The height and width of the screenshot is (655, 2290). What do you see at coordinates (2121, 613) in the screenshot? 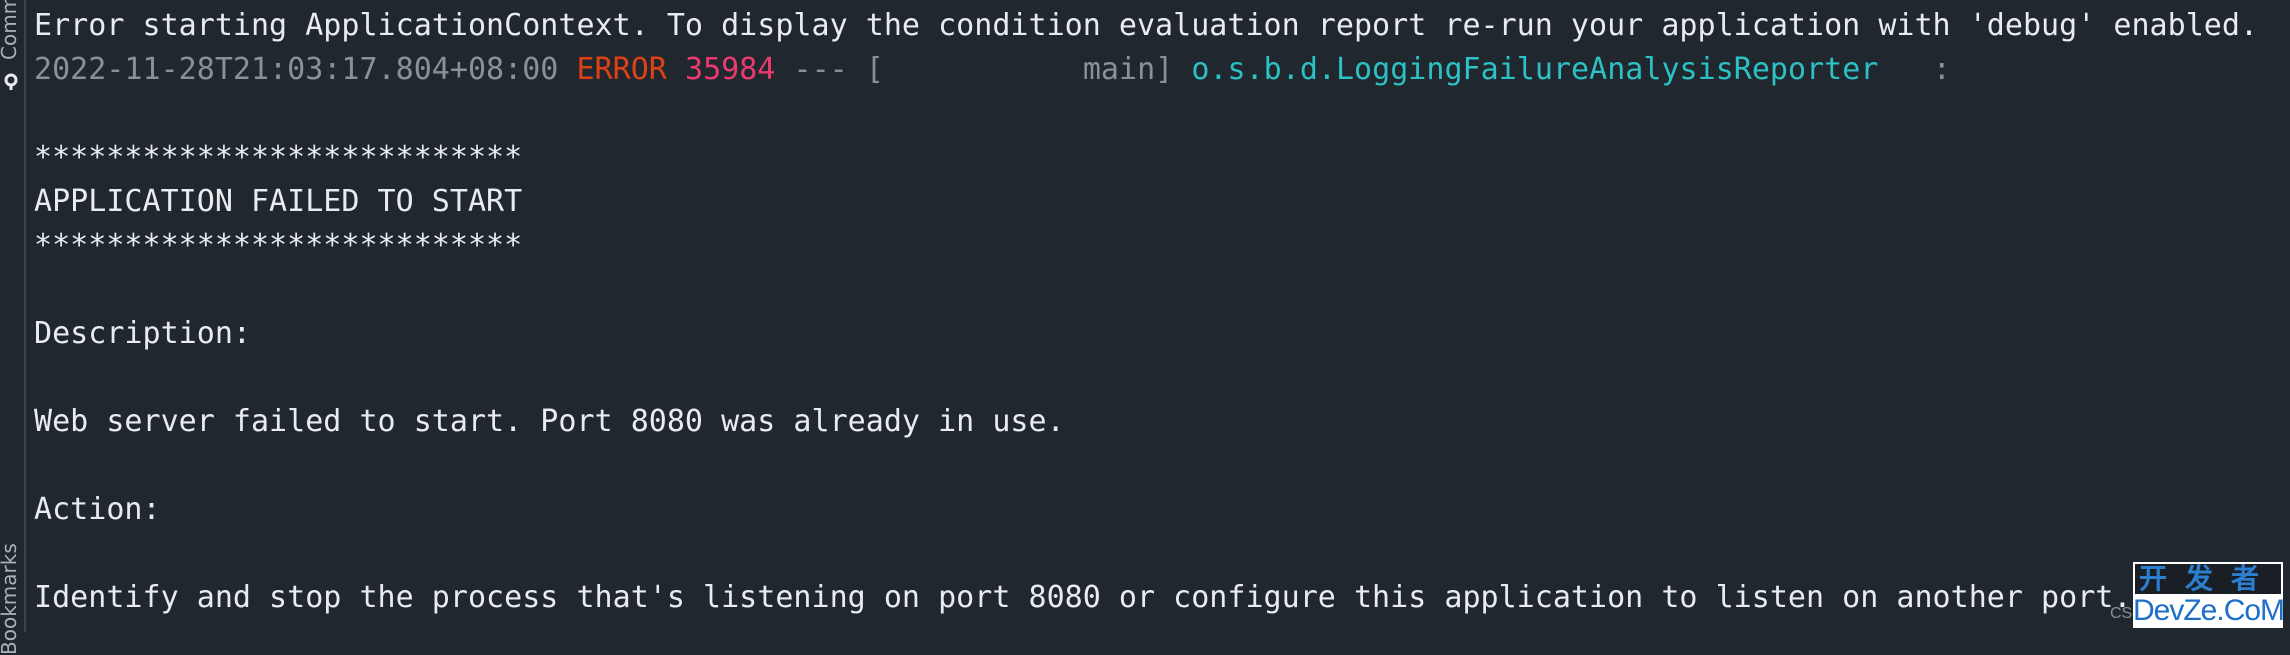
I see `watermark-prefix: CS` at bounding box center [2121, 613].